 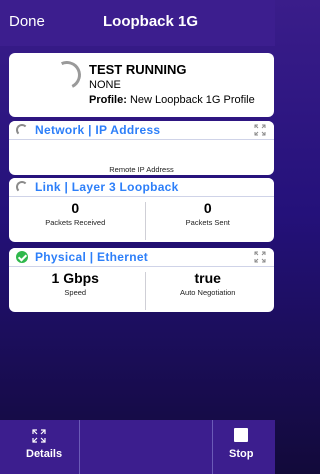 What do you see at coordinates (75, 278) in the screenshot?
I see `speed-value: 1 Gbps` at bounding box center [75, 278].